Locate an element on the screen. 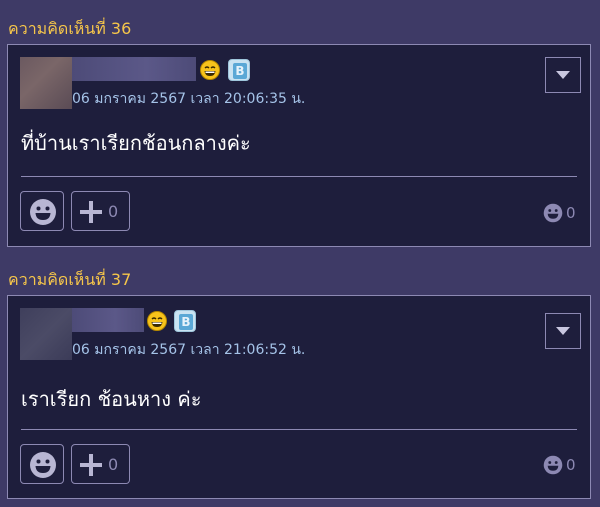 Image resolution: width=600 pixels, height=507 pixels. comment-label: ความคิดเห็นที่ 37 is located at coordinates (70, 279).